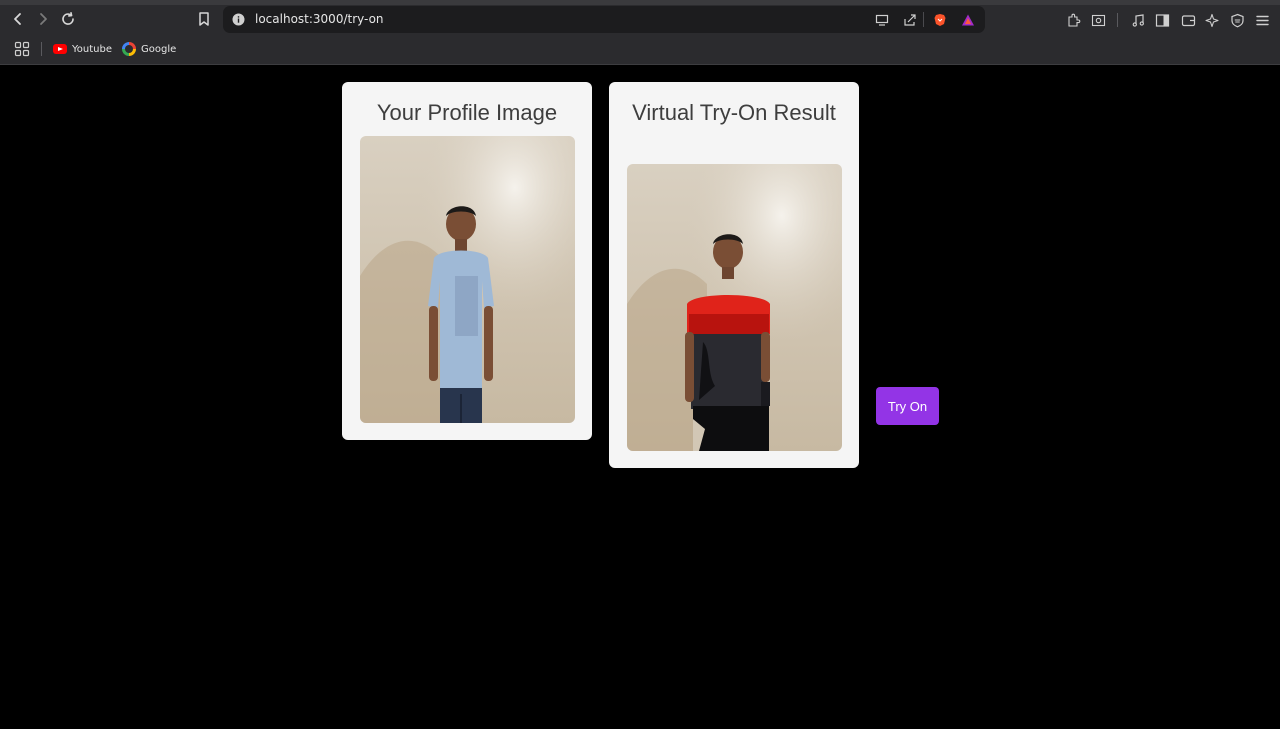 This screenshot has width=1280, height=729. Describe the element at coordinates (734, 112) in the screenshot. I see `result-card-title: Virtual Try-On Result` at that location.